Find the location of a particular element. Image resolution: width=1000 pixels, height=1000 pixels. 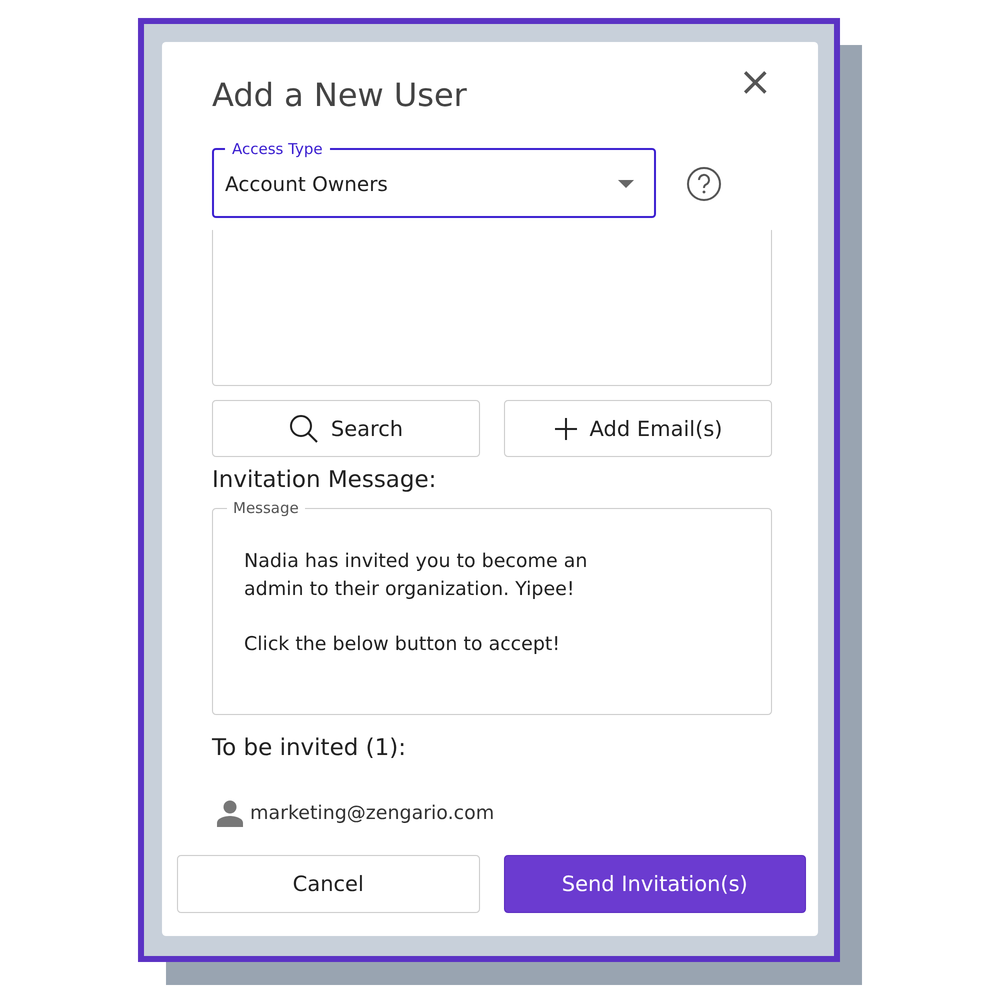

dialog-title: Add a New User is located at coordinates (339, 95).